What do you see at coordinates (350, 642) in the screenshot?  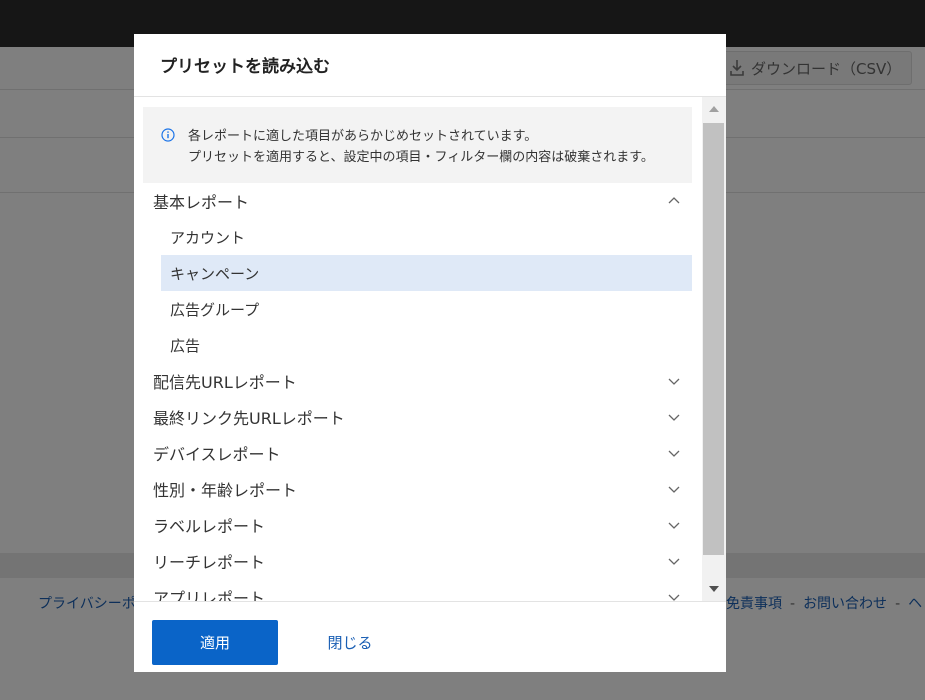 I see `close-button: 閉じる` at bounding box center [350, 642].